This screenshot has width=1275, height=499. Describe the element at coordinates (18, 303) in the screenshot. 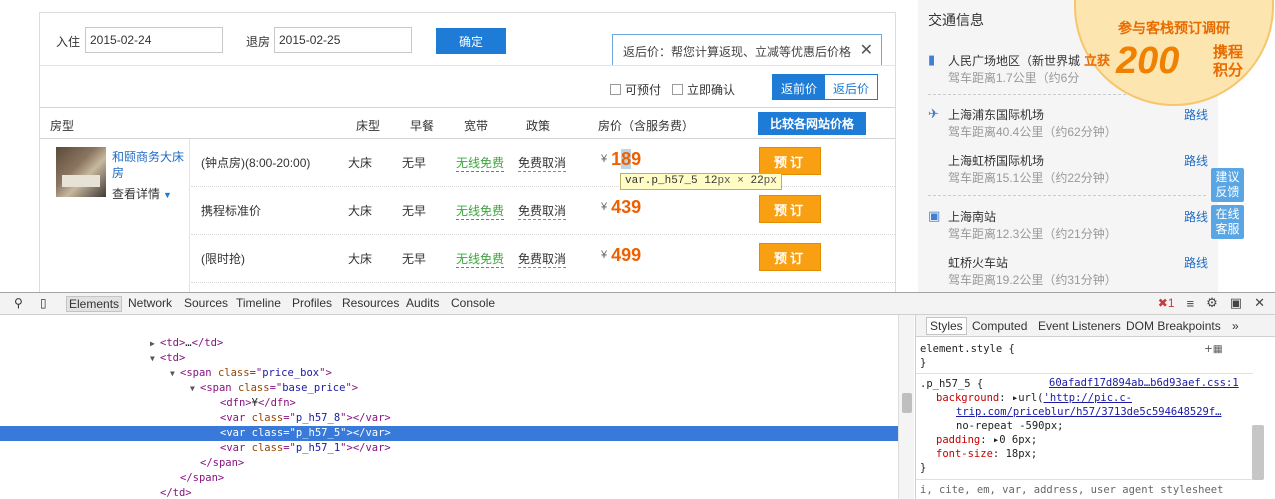

I see `search-icon: ⚲` at that location.